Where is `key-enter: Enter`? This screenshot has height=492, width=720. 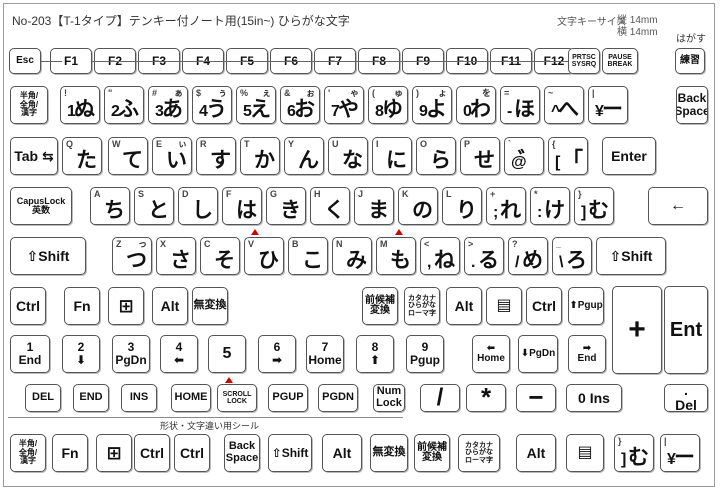 key-enter: Enter is located at coordinates (629, 156).